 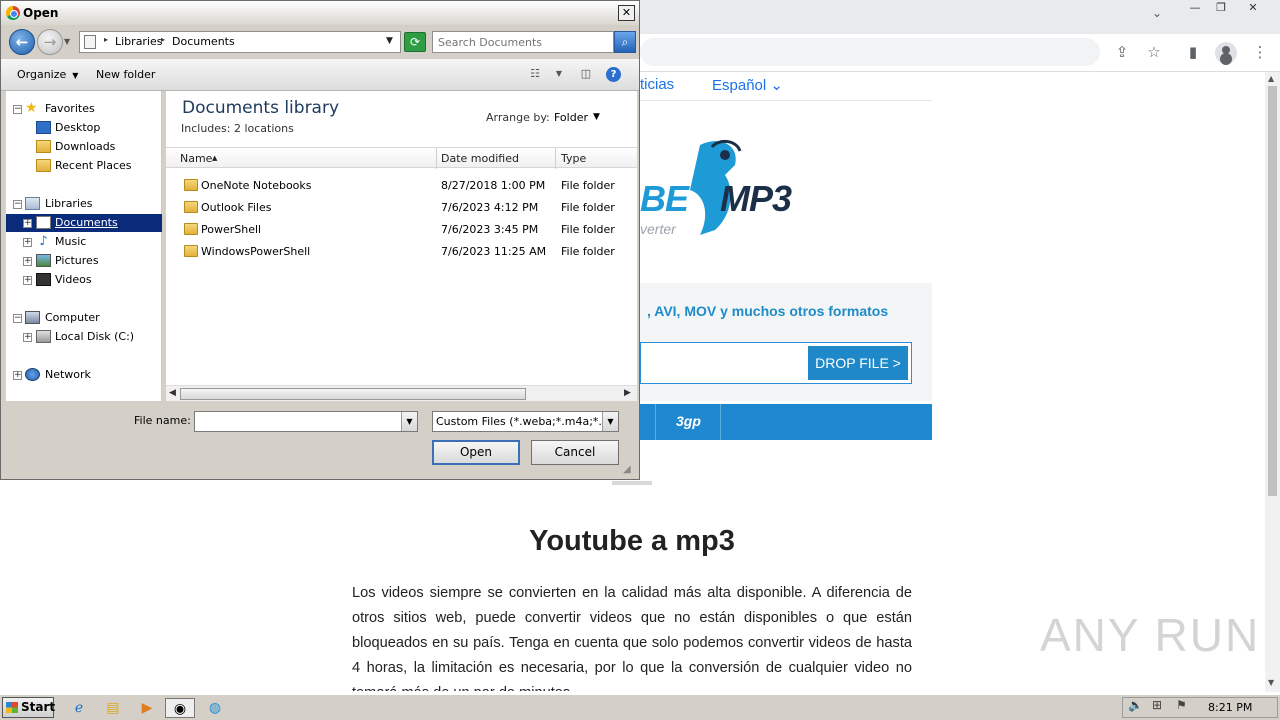 I want to click on internet-explorer-icon: ℯ, so click(x=79, y=708).